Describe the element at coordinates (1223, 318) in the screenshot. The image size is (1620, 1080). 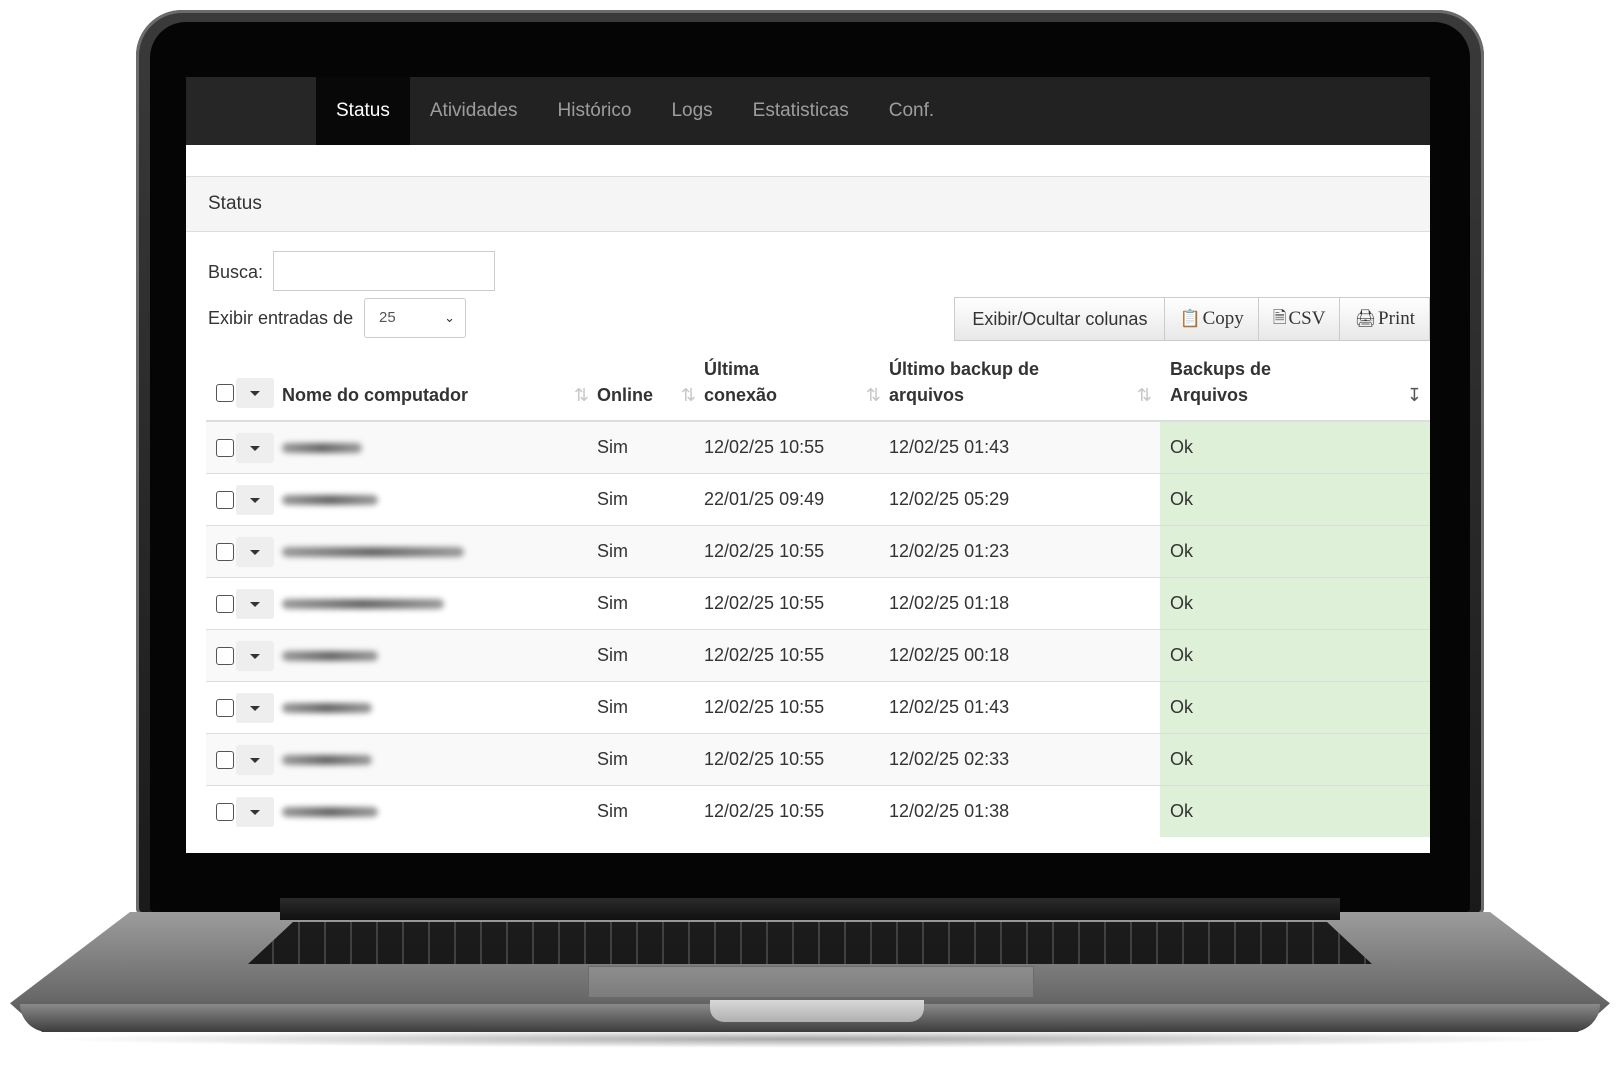
I see `copy-label: Copy` at that location.